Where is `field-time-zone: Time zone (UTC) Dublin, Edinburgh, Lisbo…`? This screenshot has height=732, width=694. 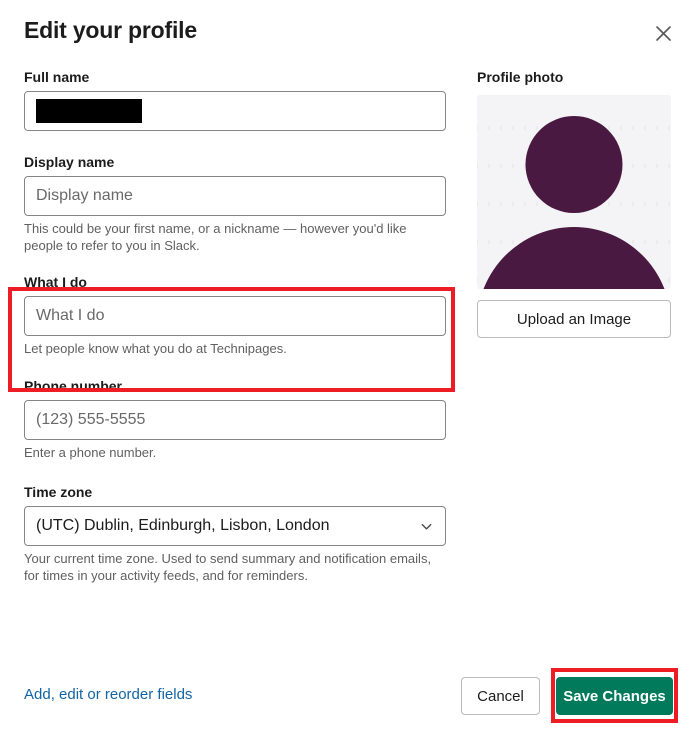 field-time-zone: Time zone (UTC) Dublin, Edinburgh, Lisbo… is located at coordinates (235, 533).